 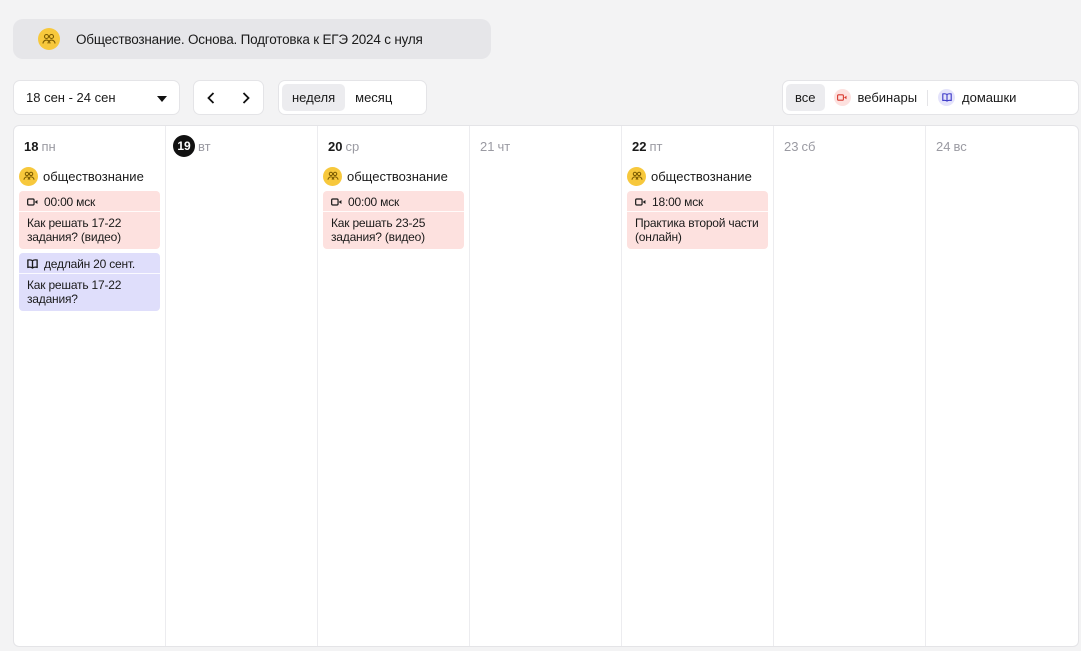 I want to click on view-week-tab: неделя, so click(x=314, y=97).